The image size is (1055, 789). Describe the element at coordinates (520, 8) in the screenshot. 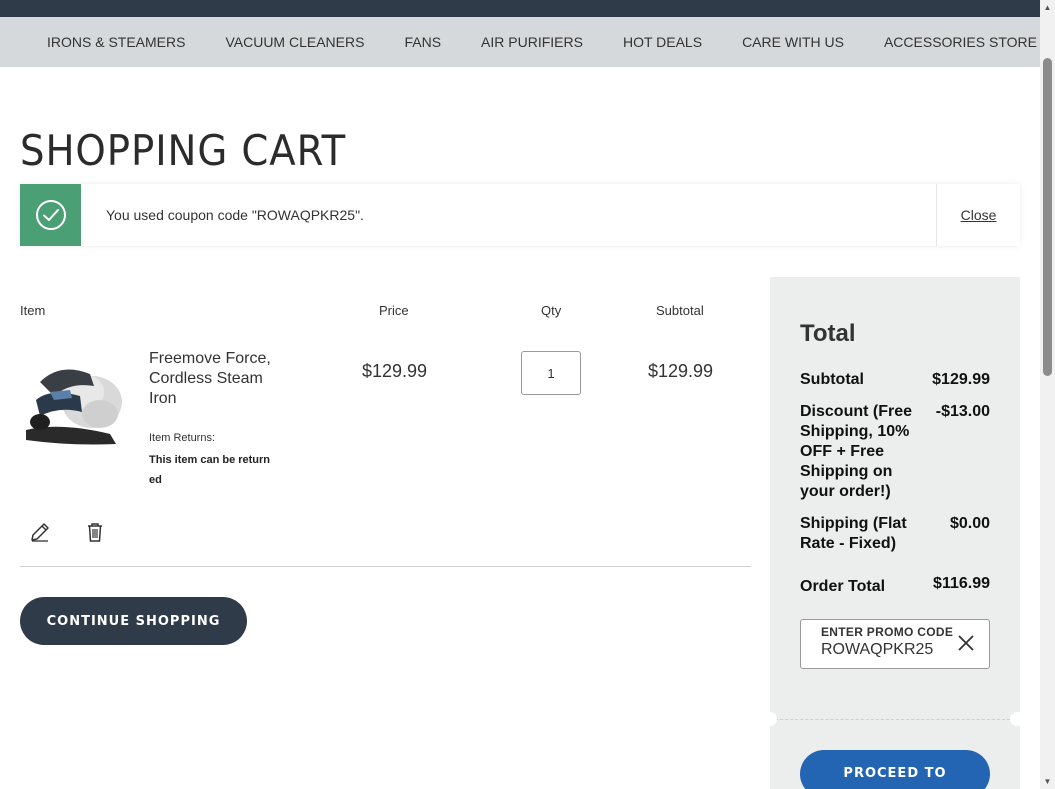

I see `top-strip` at that location.